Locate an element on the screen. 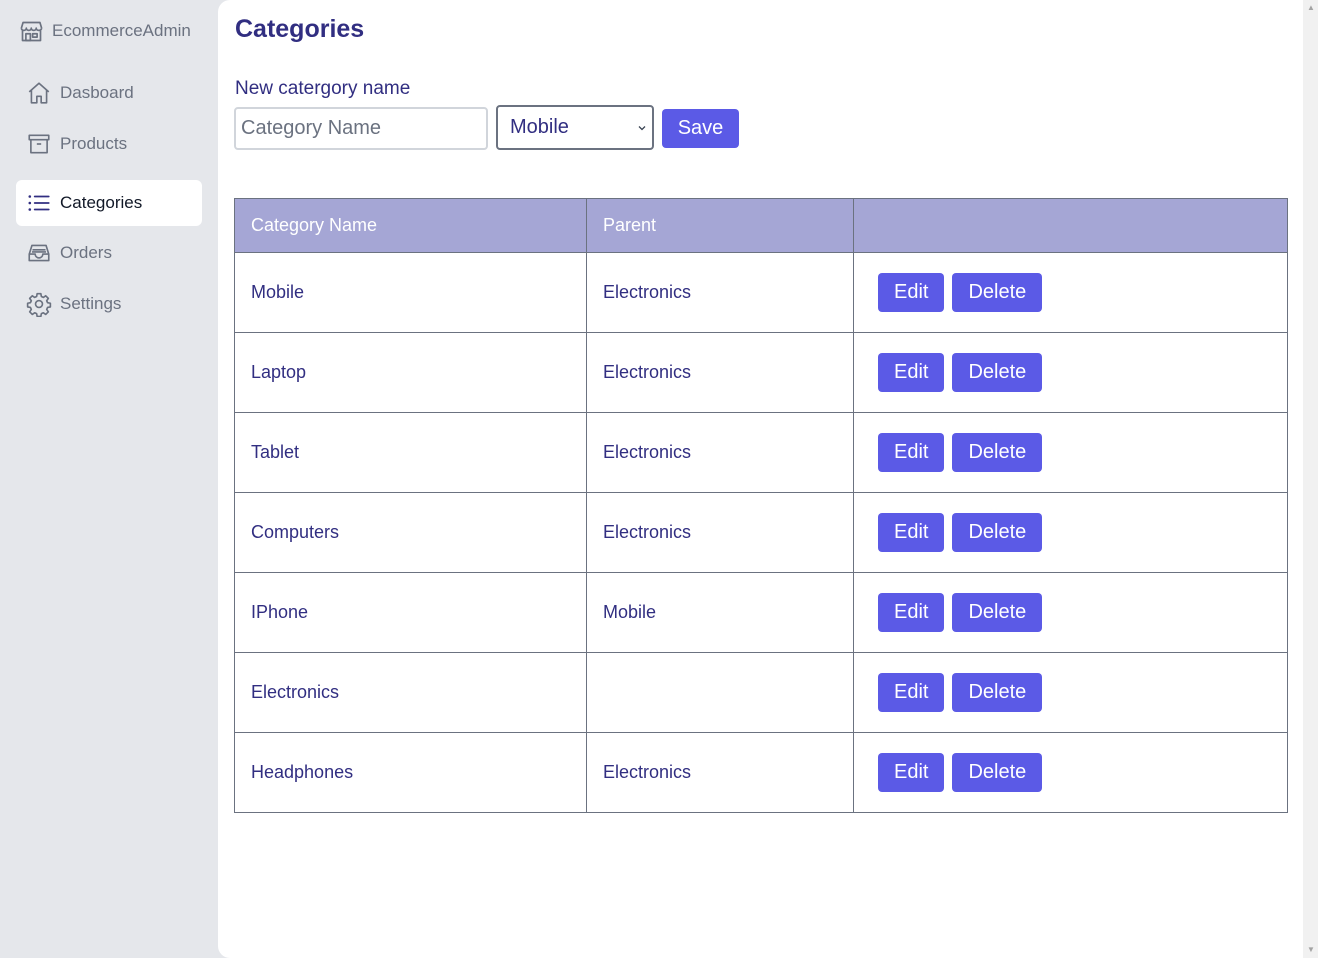 The height and width of the screenshot is (958, 1318). sidebar-item-label: Settings is located at coordinates (91, 303).